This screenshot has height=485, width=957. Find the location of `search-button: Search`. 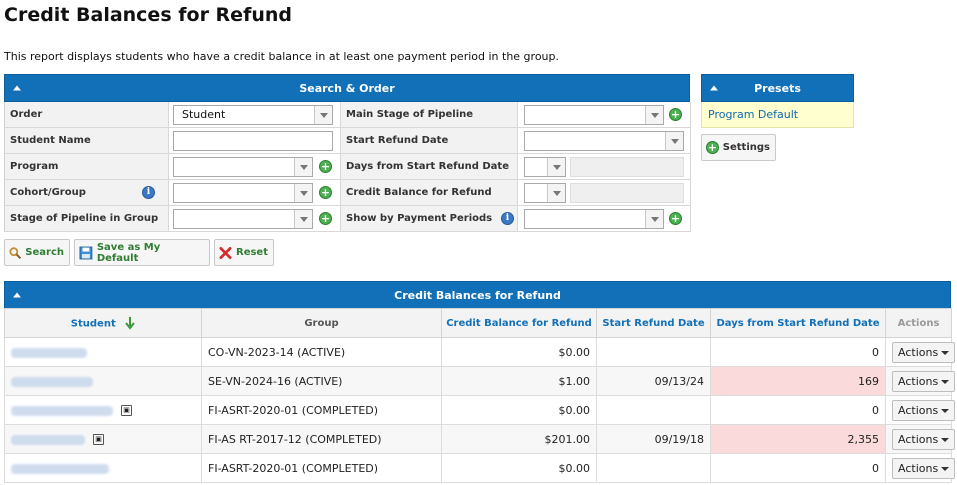

search-button: Search is located at coordinates (37, 252).